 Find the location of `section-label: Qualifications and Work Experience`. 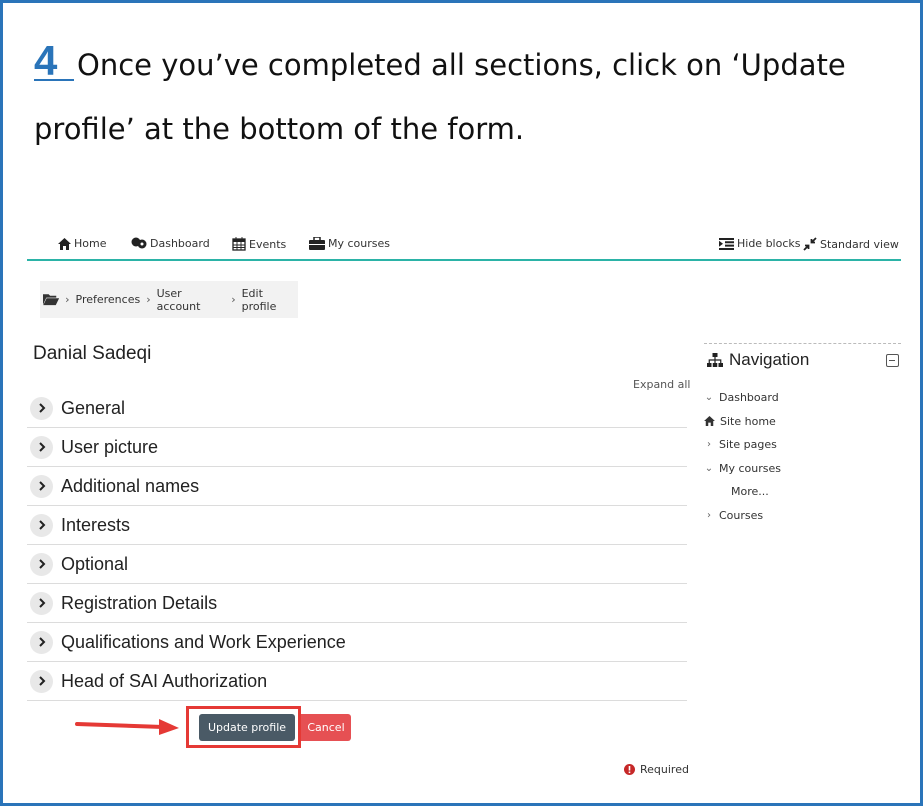

section-label: Qualifications and Work Experience is located at coordinates (203, 641).